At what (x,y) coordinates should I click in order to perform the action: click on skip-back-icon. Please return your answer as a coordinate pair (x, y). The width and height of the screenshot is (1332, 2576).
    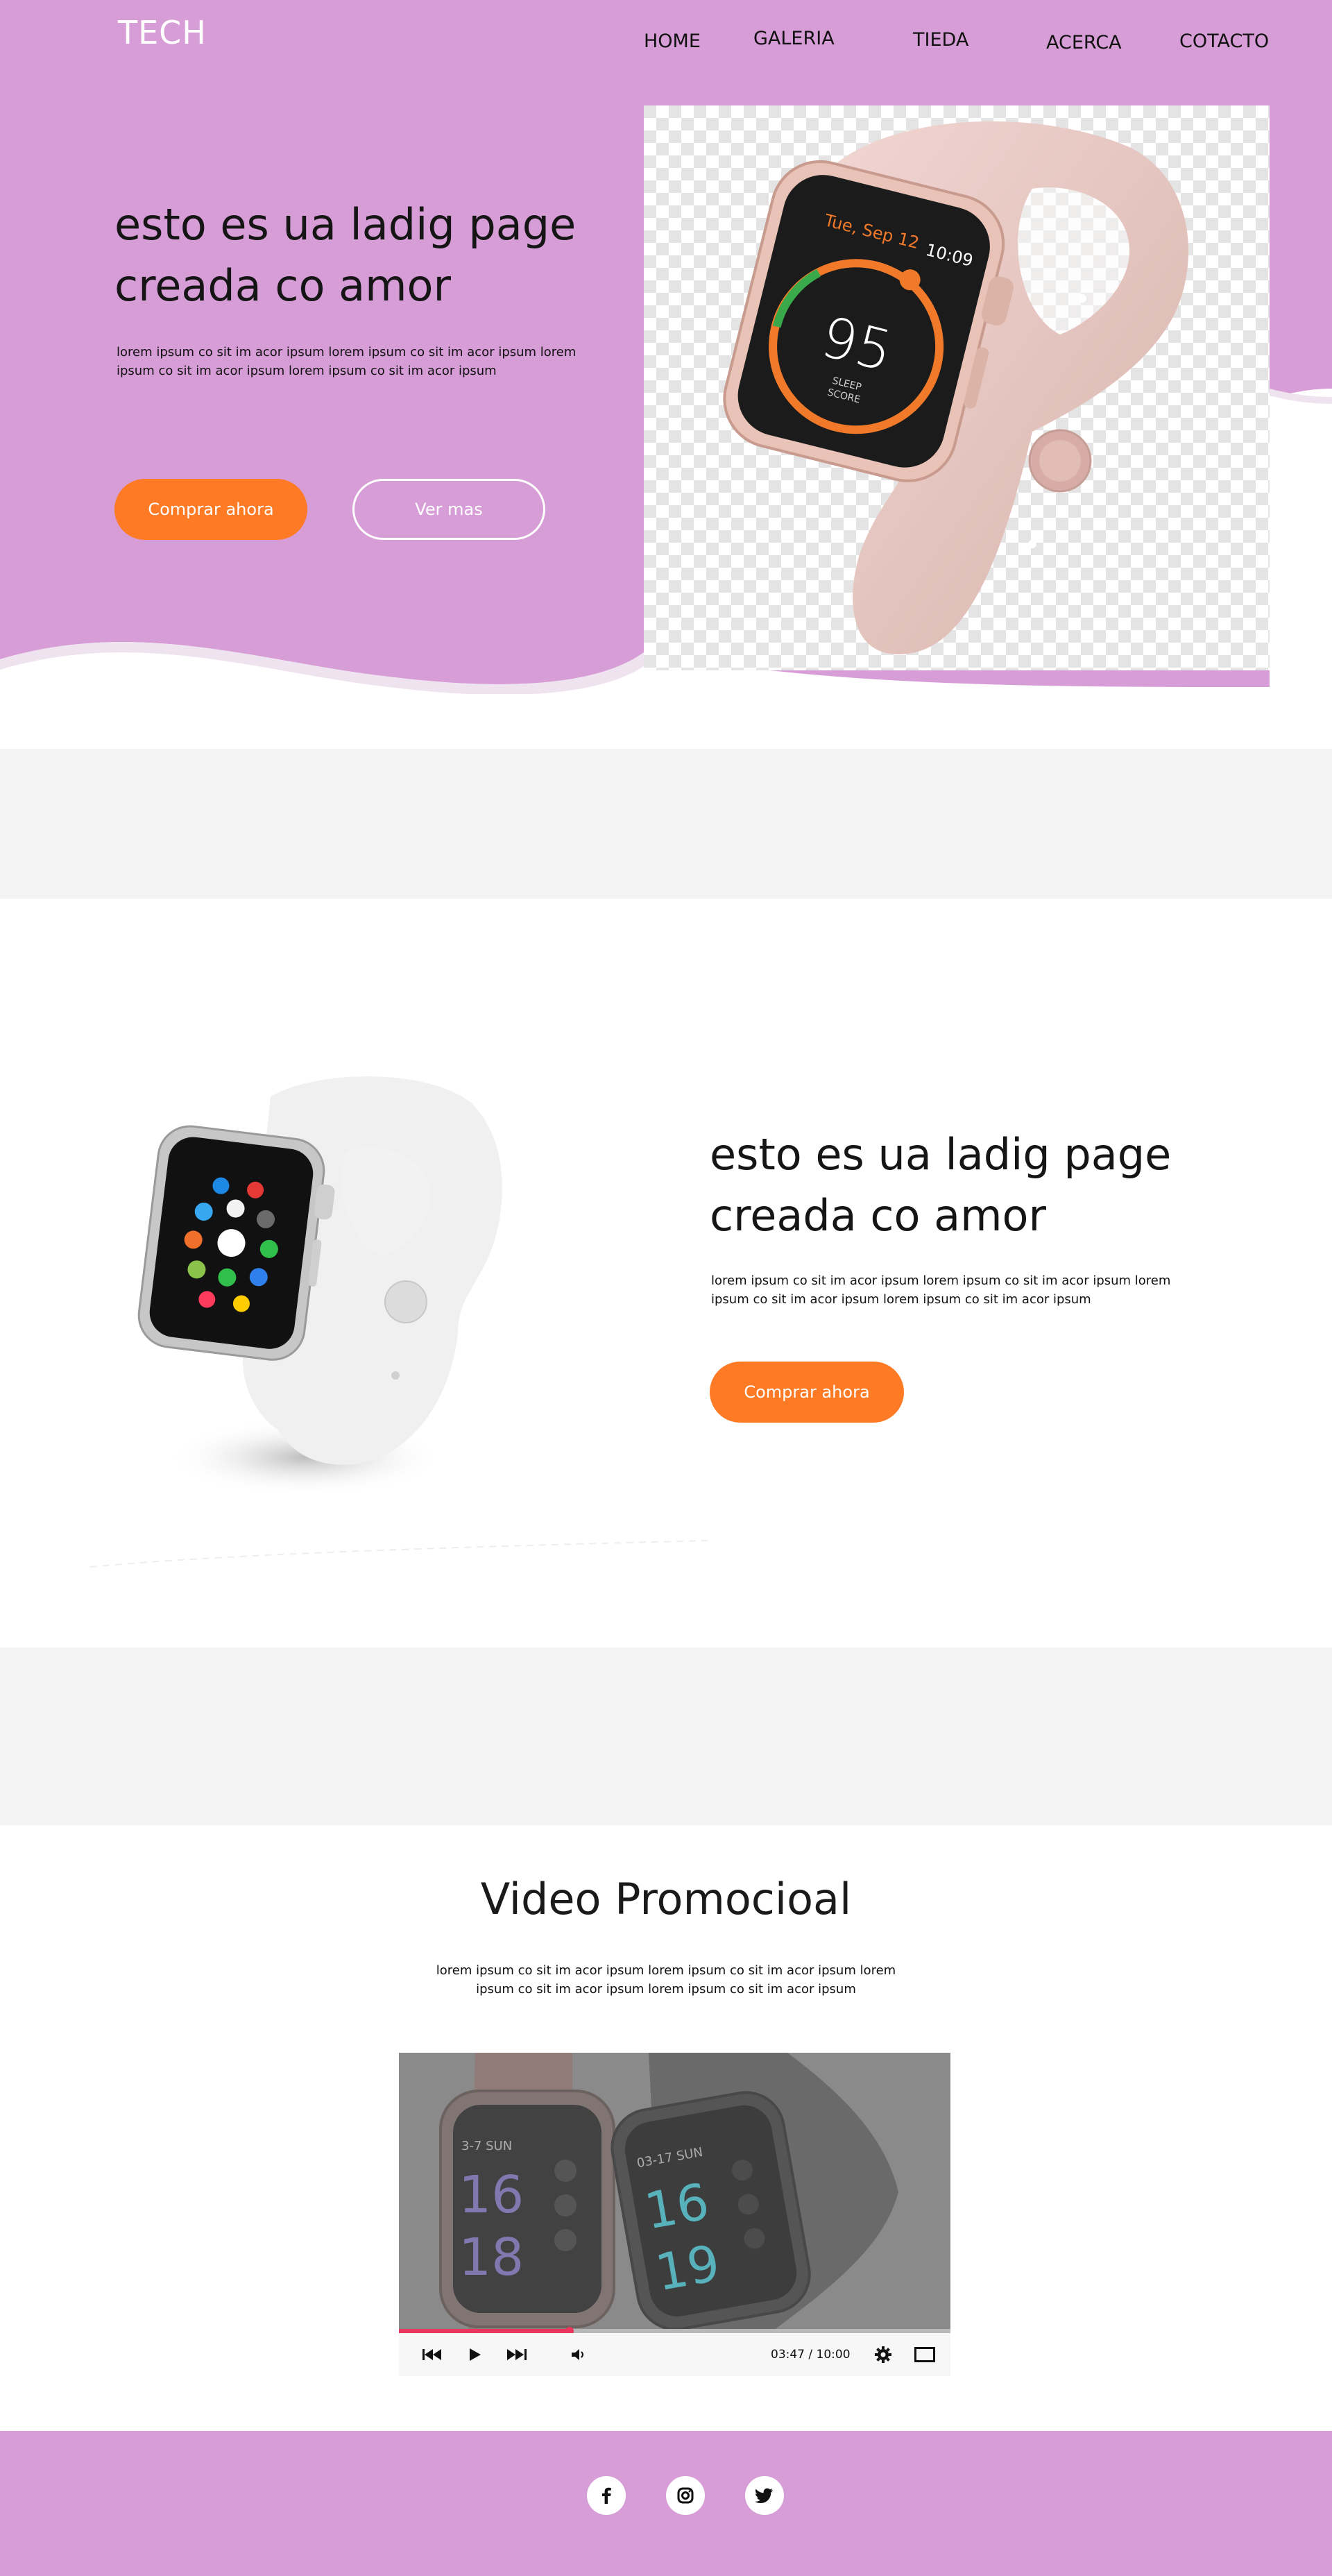
    Looking at the image, I should click on (432, 2354).